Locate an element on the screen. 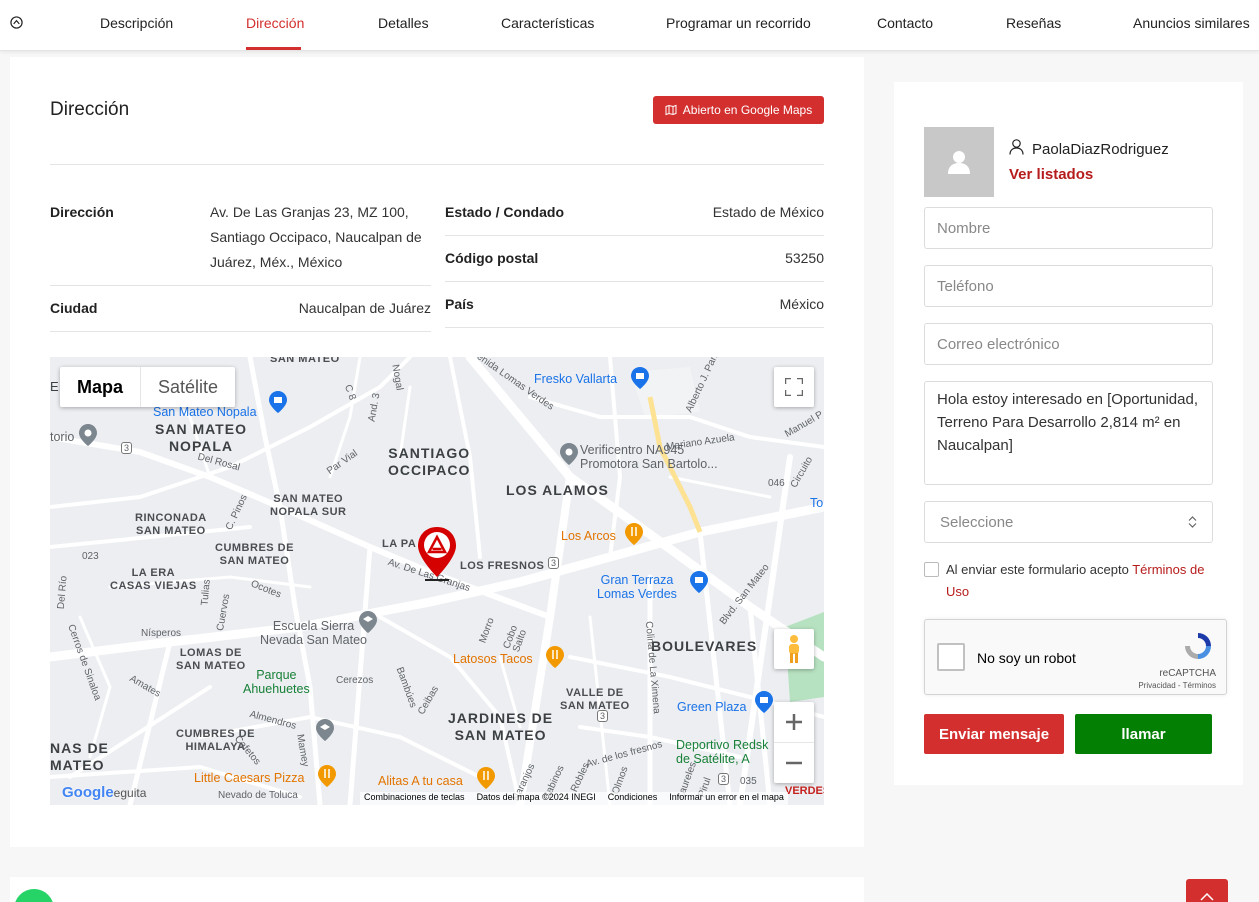 The width and height of the screenshot is (1259, 902). open-google-maps-button: Abierto en Google Maps is located at coordinates (738, 110).